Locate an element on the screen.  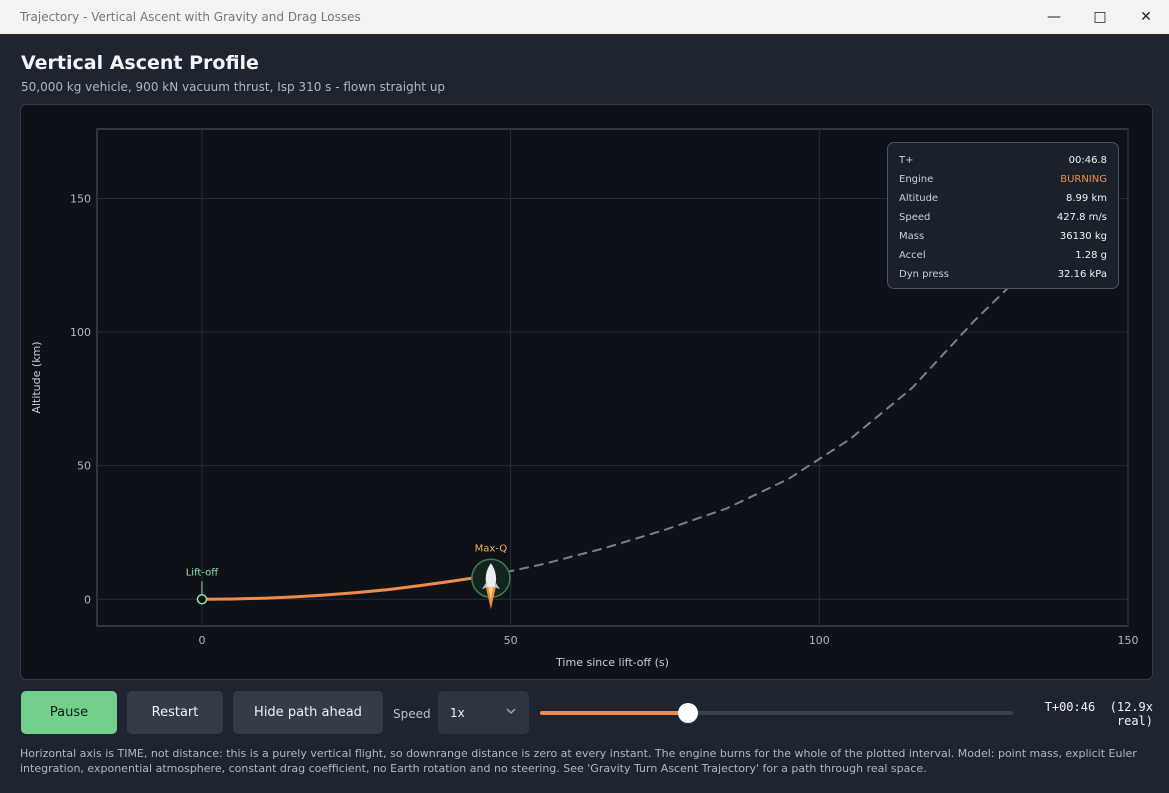
hud-value: 00:46.8 is located at coordinates (1087, 160).